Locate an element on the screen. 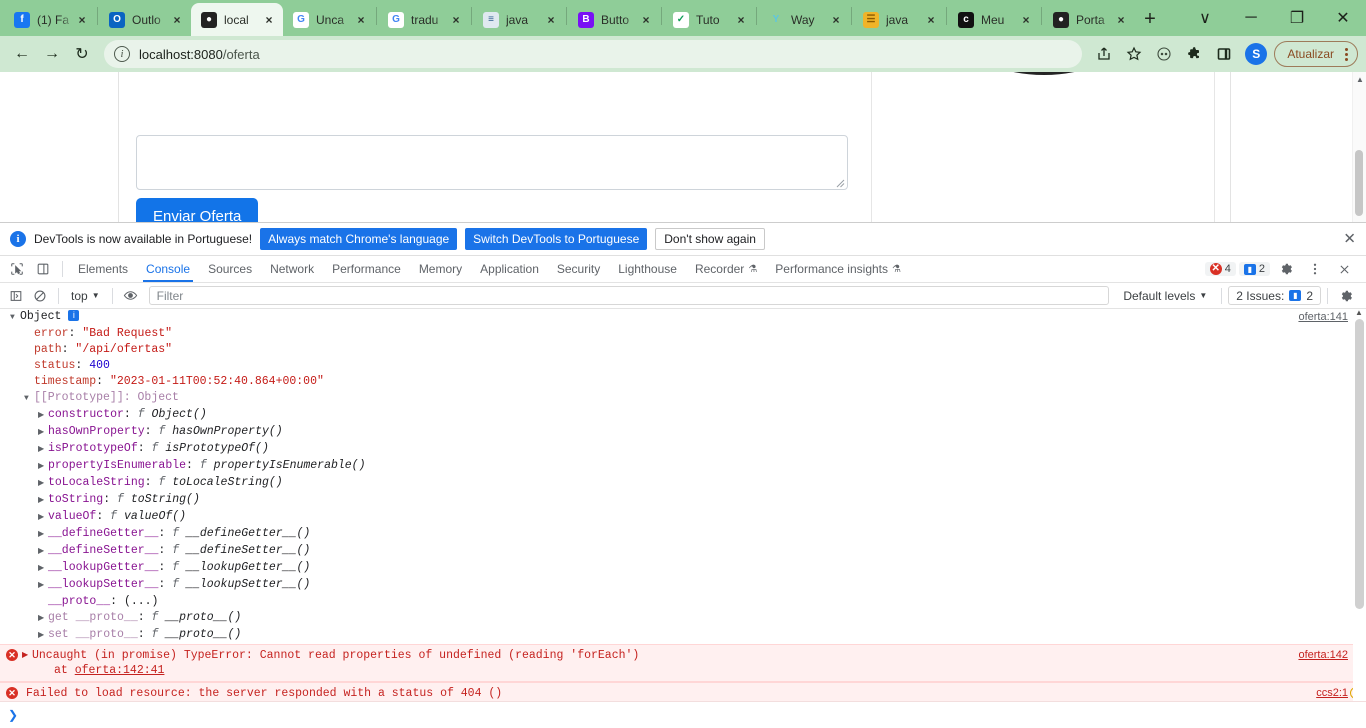 This screenshot has height=728, width=1366. issues-button: 2 Issues: ▮ 2 is located at coordinates (1274, 295).